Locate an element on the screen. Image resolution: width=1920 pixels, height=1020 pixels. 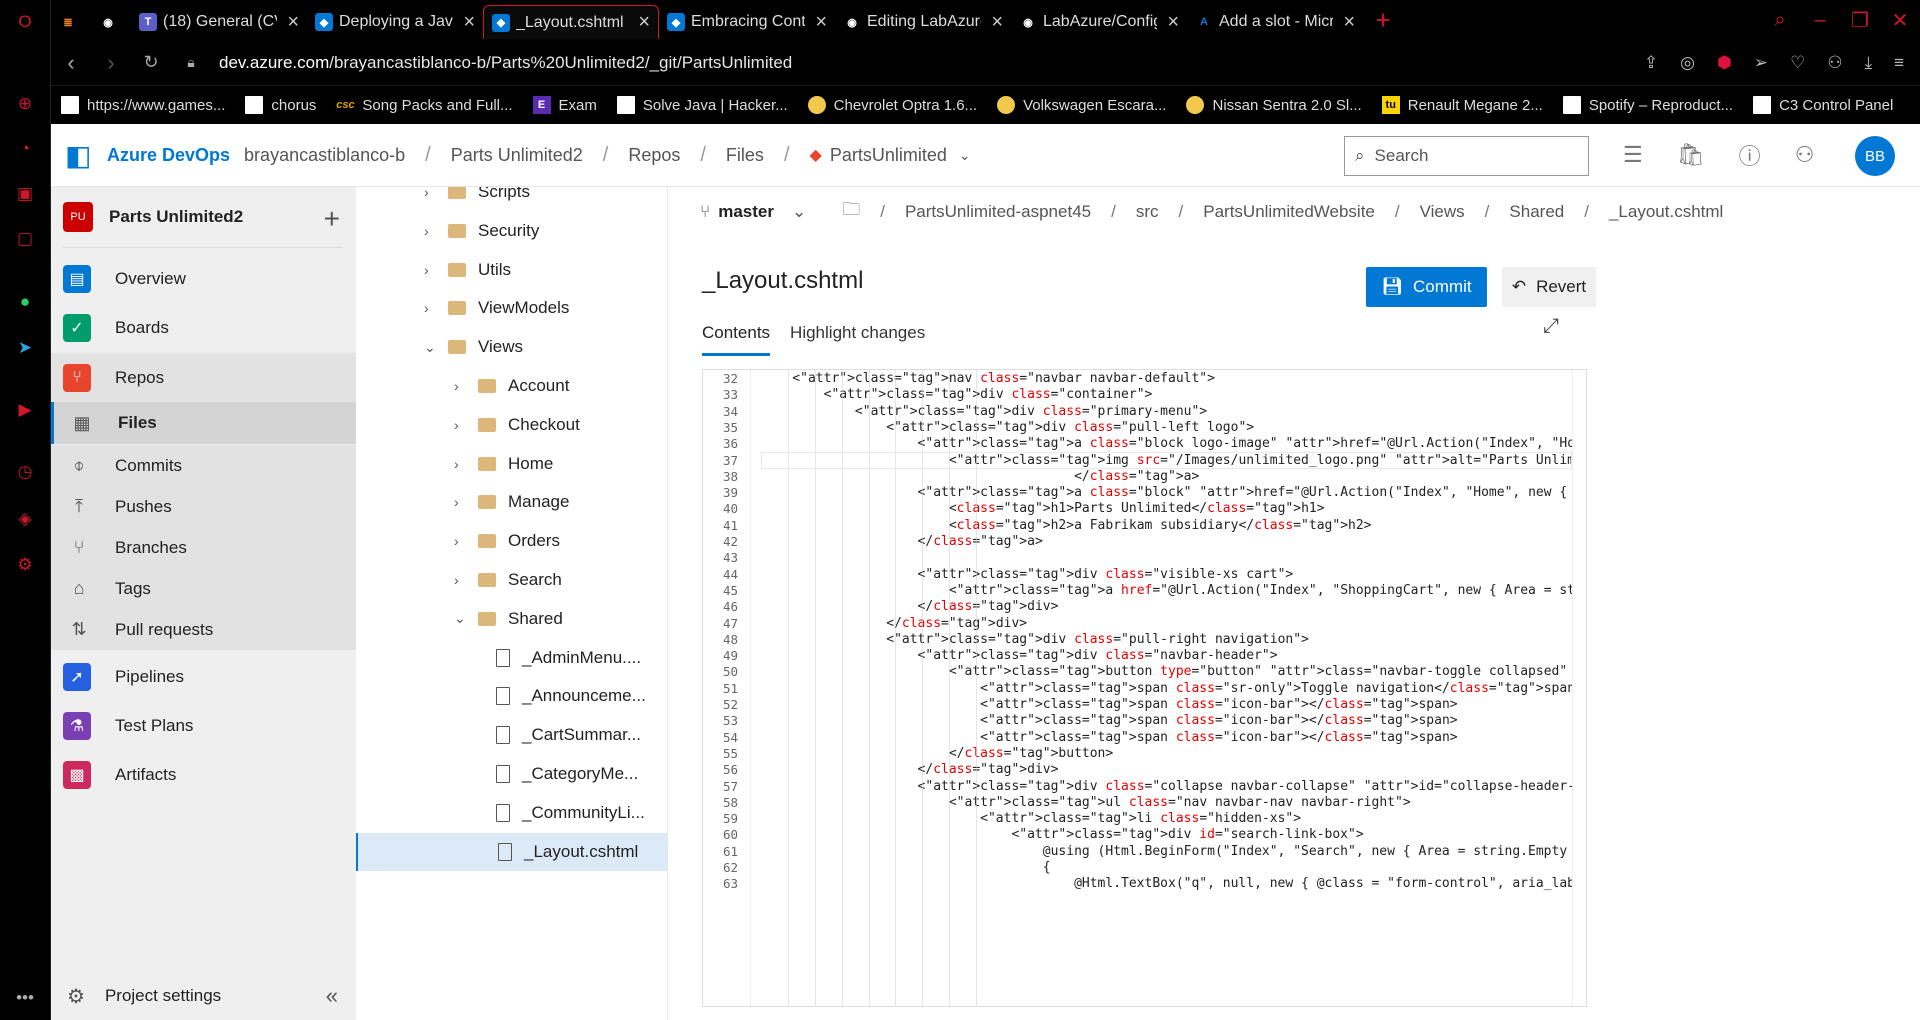
sidebar-item-pushes: ⤒ Pushes is located at coordinates (203, 506).